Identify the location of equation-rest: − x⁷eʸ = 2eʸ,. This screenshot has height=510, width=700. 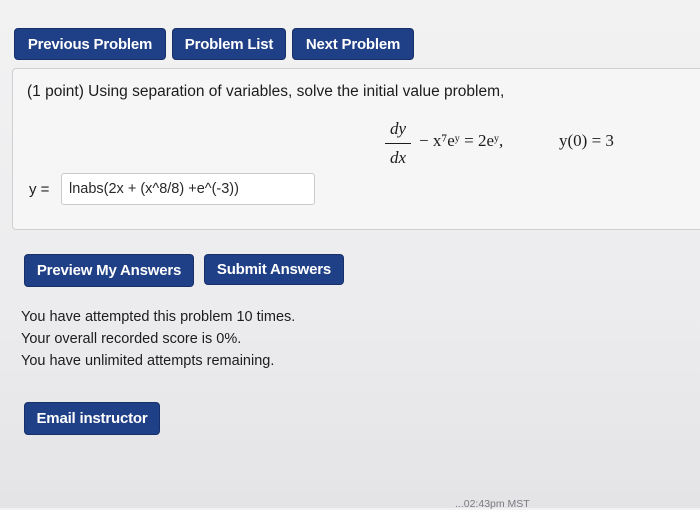
(461, 140).